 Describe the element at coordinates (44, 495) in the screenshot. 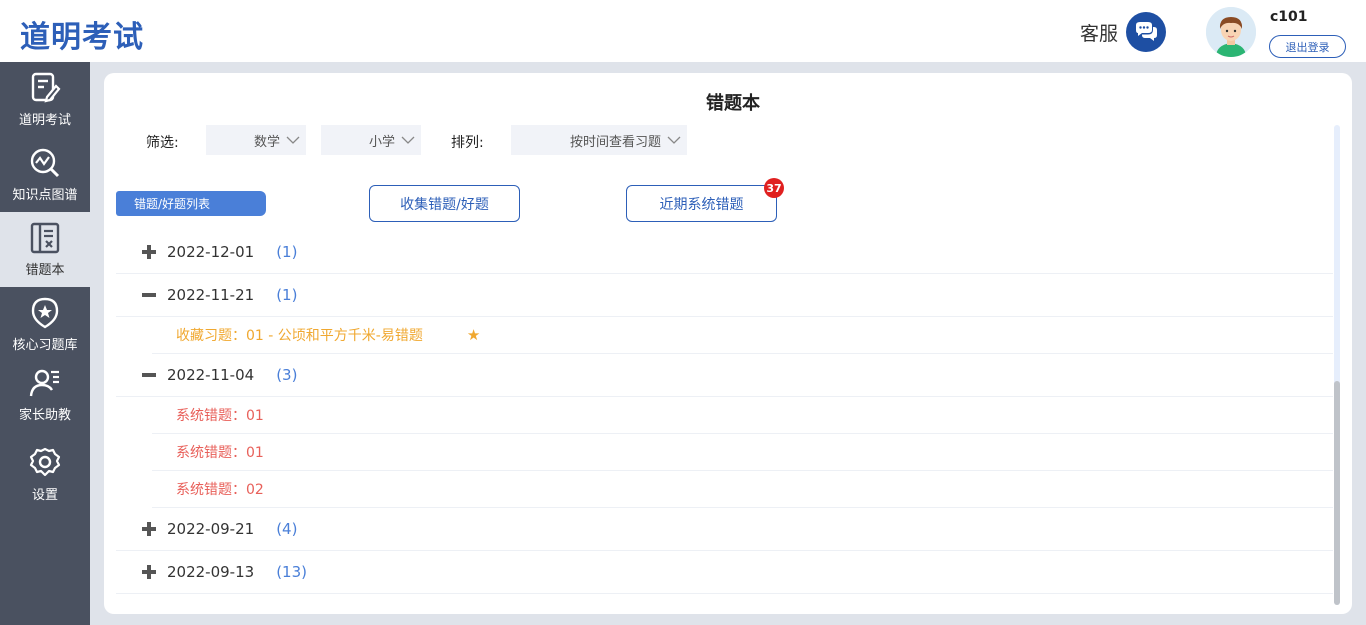

I see `sidebar-item-label: 设置` at that location.